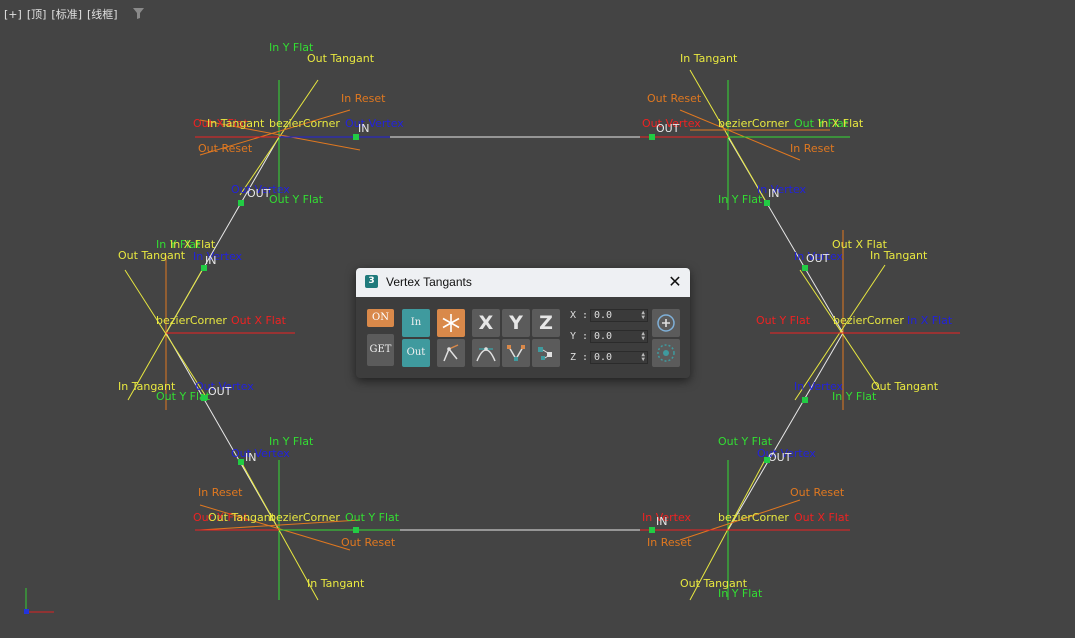  What do you see at coordinates (371, 281) in the screenshot?
I see `app-logo-icon: 3` at bounding box center [371, 281].